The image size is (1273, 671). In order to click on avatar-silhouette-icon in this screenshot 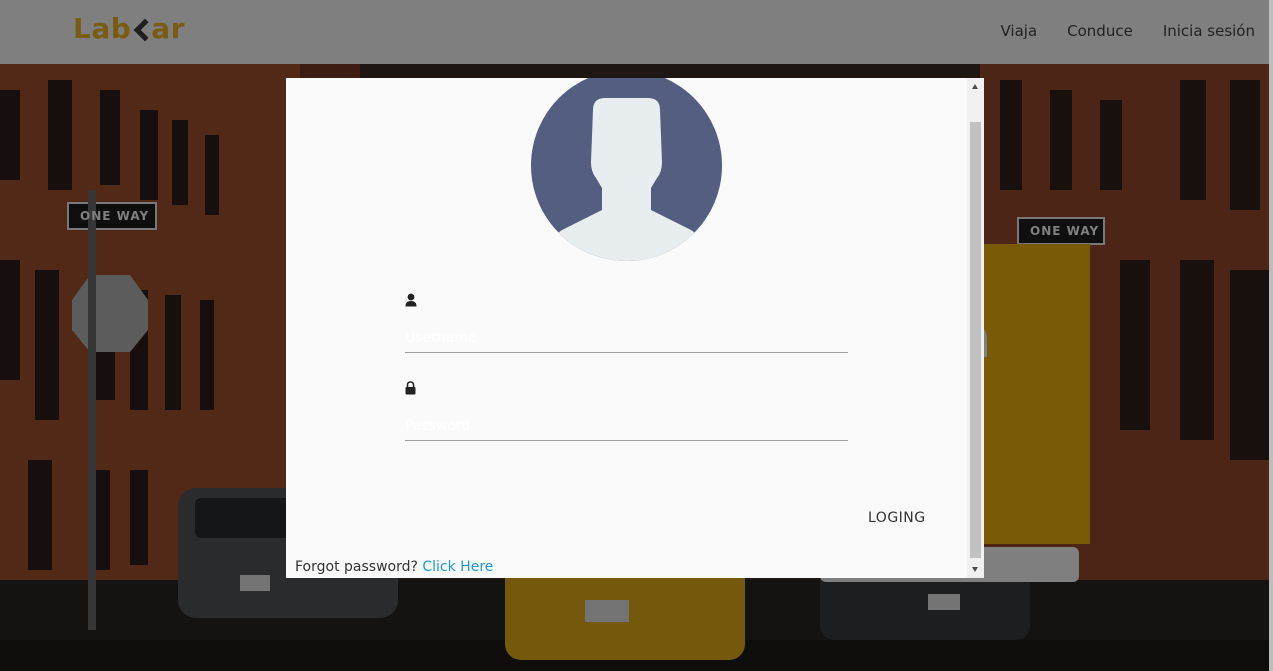, I will do `click(626, 169)`.